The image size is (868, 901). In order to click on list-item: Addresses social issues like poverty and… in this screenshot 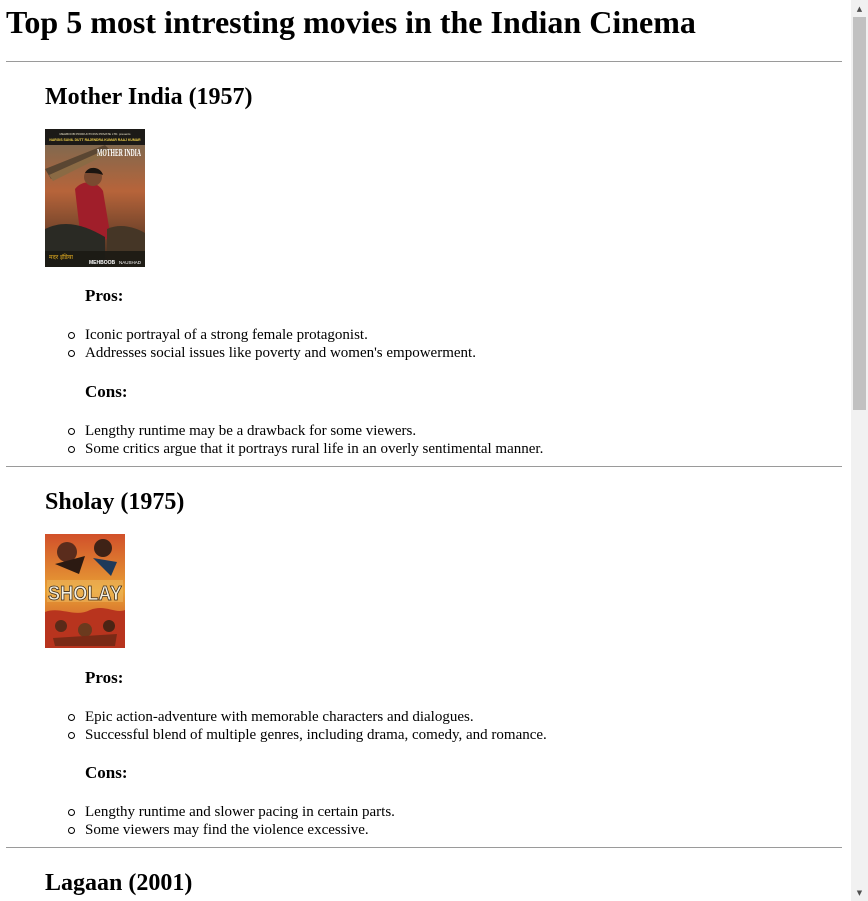, I will do `click(459, 353)`.